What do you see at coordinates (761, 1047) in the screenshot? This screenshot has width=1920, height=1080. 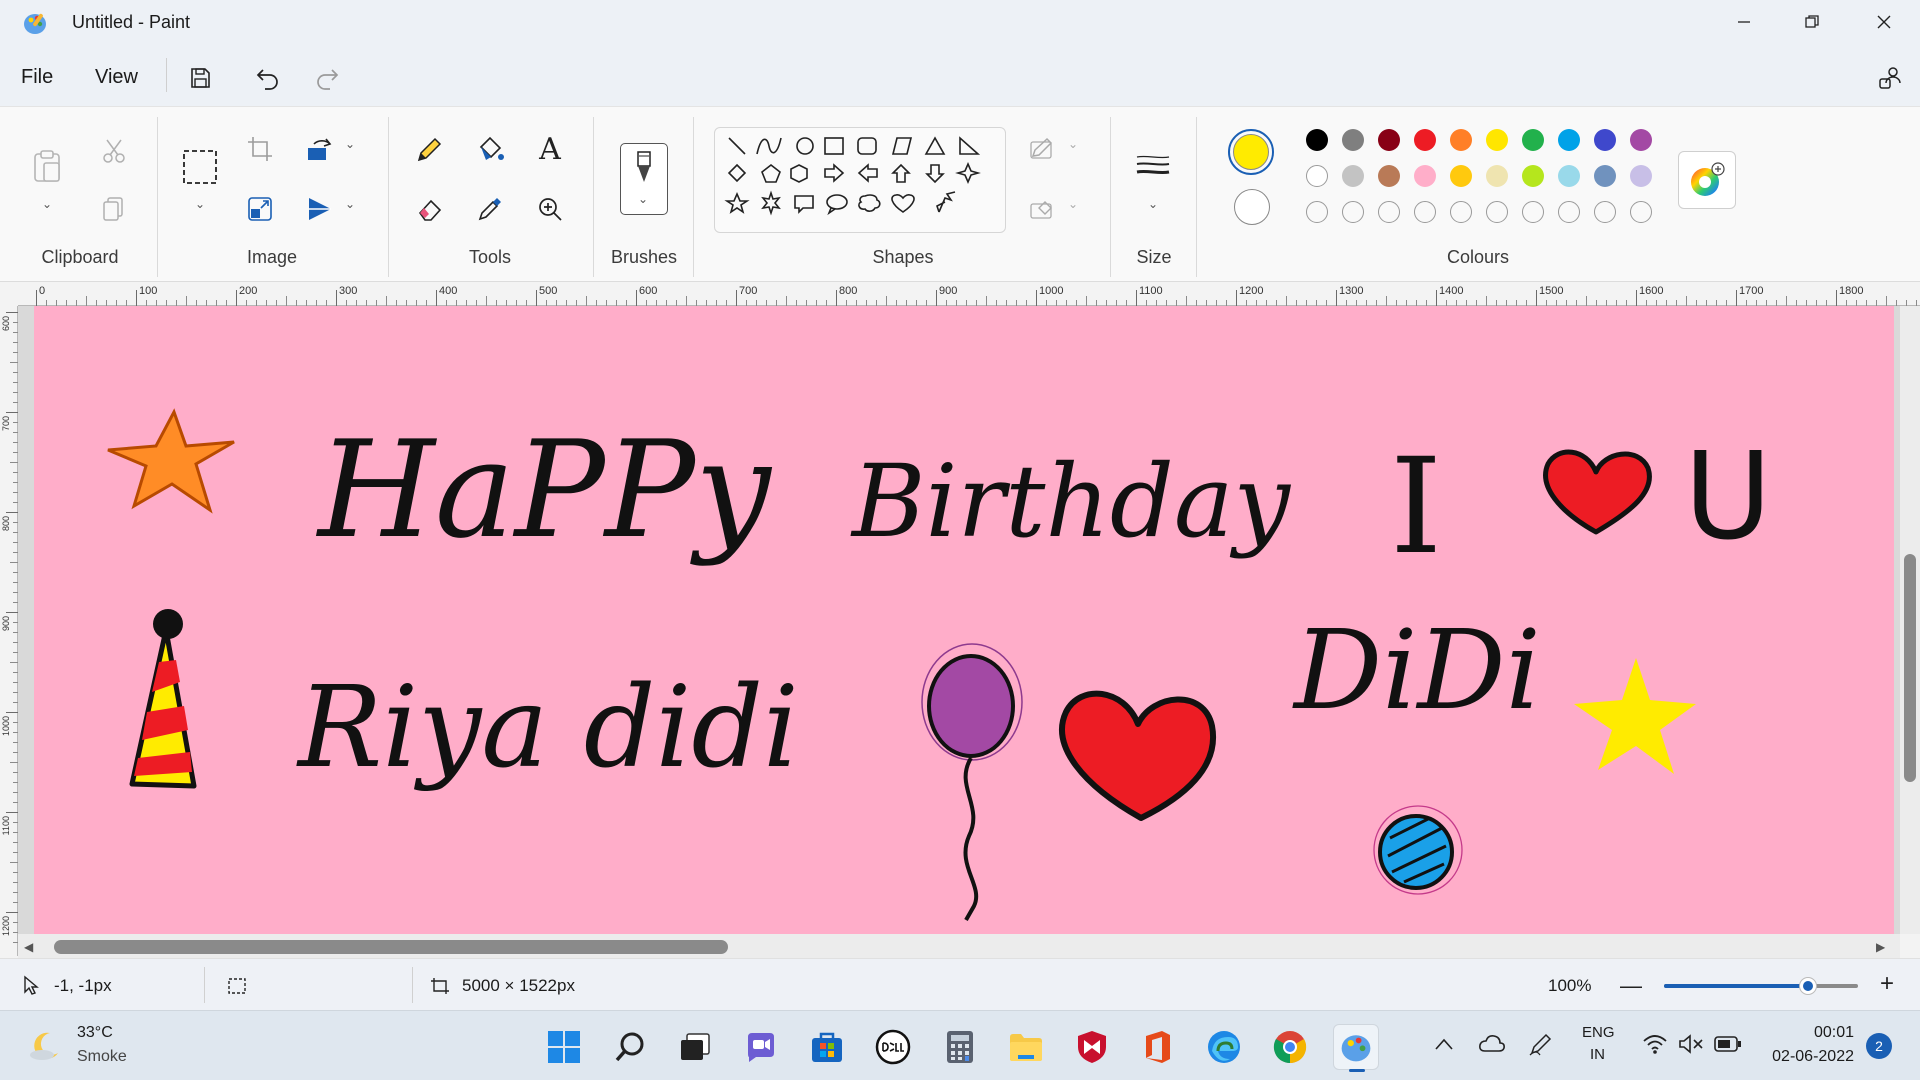 I see `chat-icon` at bounding box center [761, 1047].